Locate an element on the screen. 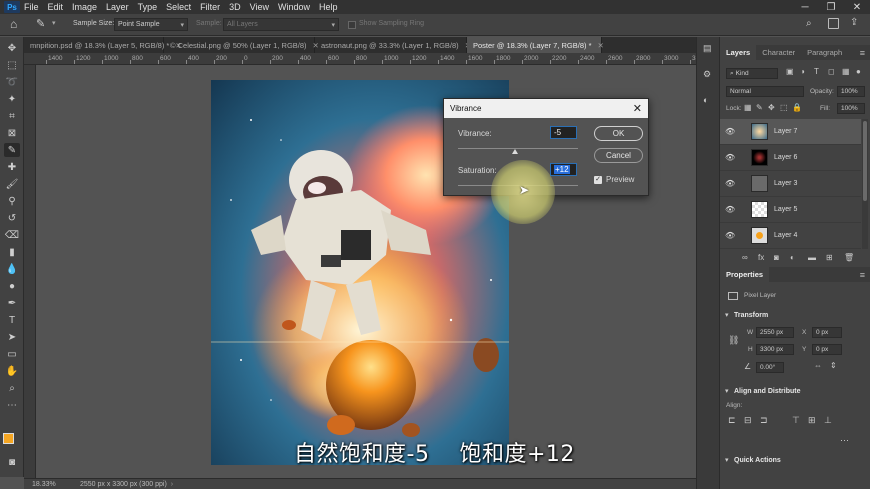 The height and width of the screenshot is (489, 870). close-icon: ✕ is located at coordinates (637, 108).